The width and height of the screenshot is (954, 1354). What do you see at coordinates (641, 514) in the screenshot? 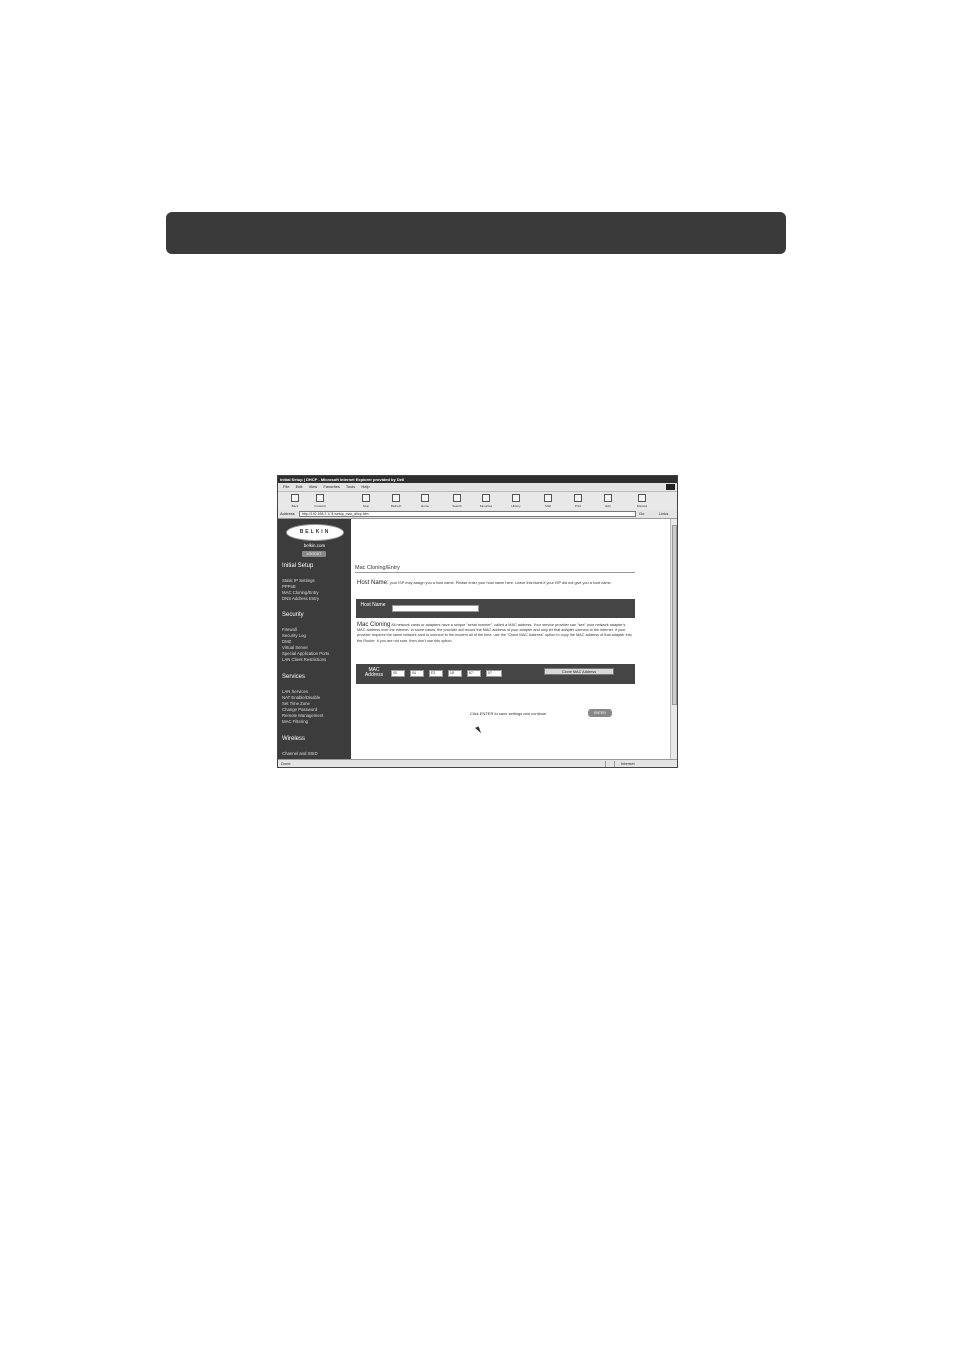
I see `go-button: Go` at bounding box center [641, 514].